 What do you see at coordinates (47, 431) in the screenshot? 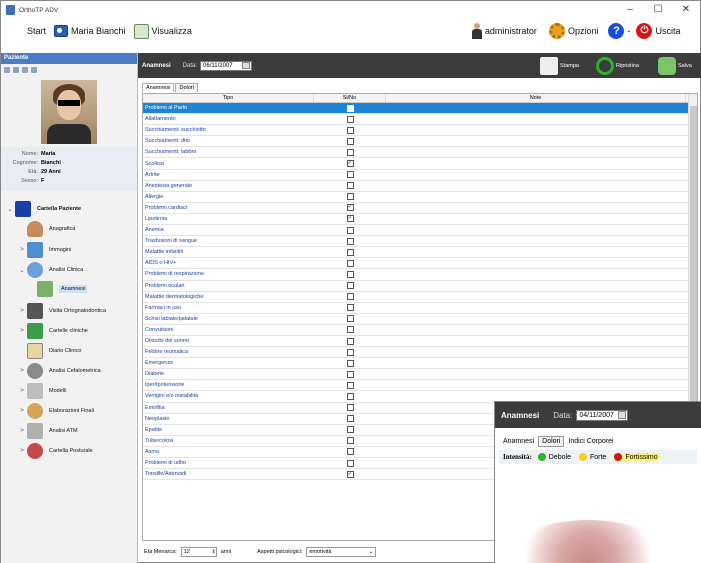
I see `tree-item-analisi-atm: > Analisi ATM` at bounding box center [47, 431].